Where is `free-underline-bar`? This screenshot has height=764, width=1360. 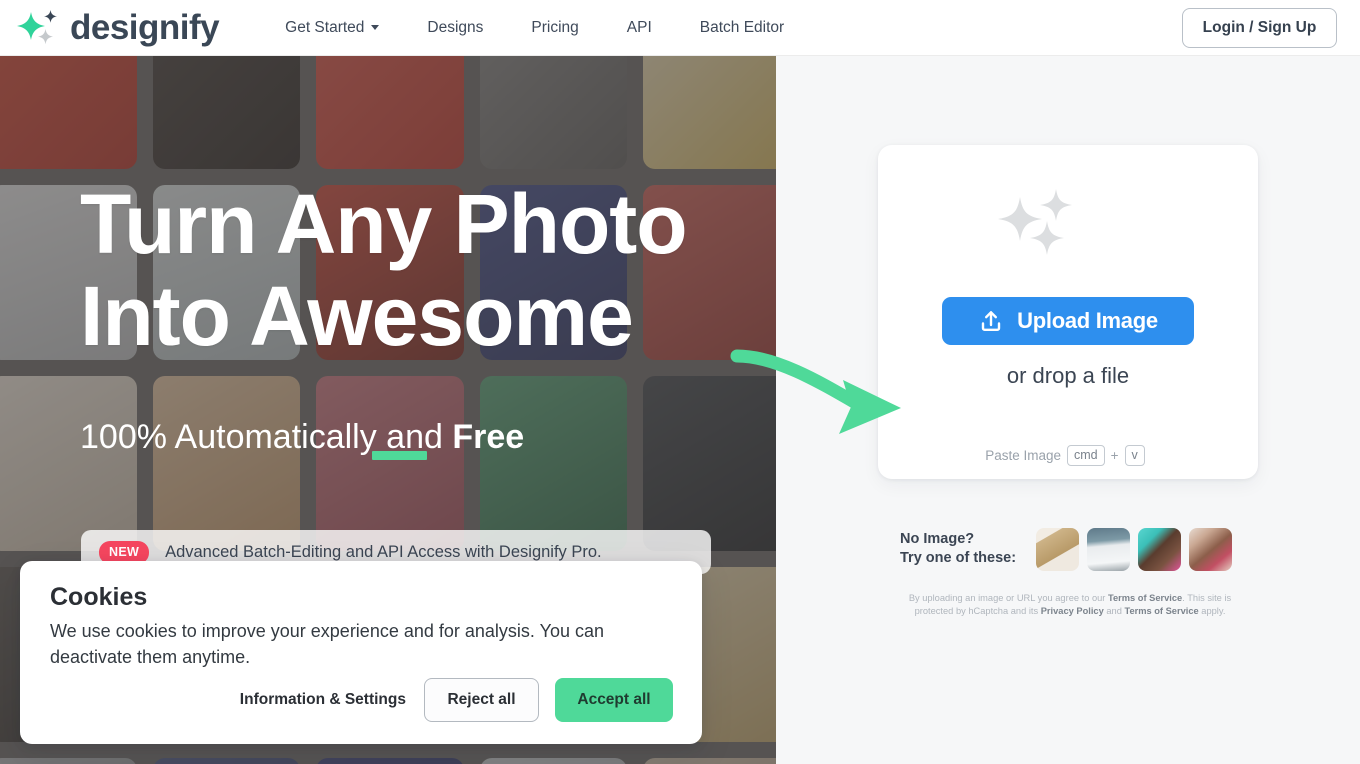 free-underline-bar is located at coordinates (399, 455).